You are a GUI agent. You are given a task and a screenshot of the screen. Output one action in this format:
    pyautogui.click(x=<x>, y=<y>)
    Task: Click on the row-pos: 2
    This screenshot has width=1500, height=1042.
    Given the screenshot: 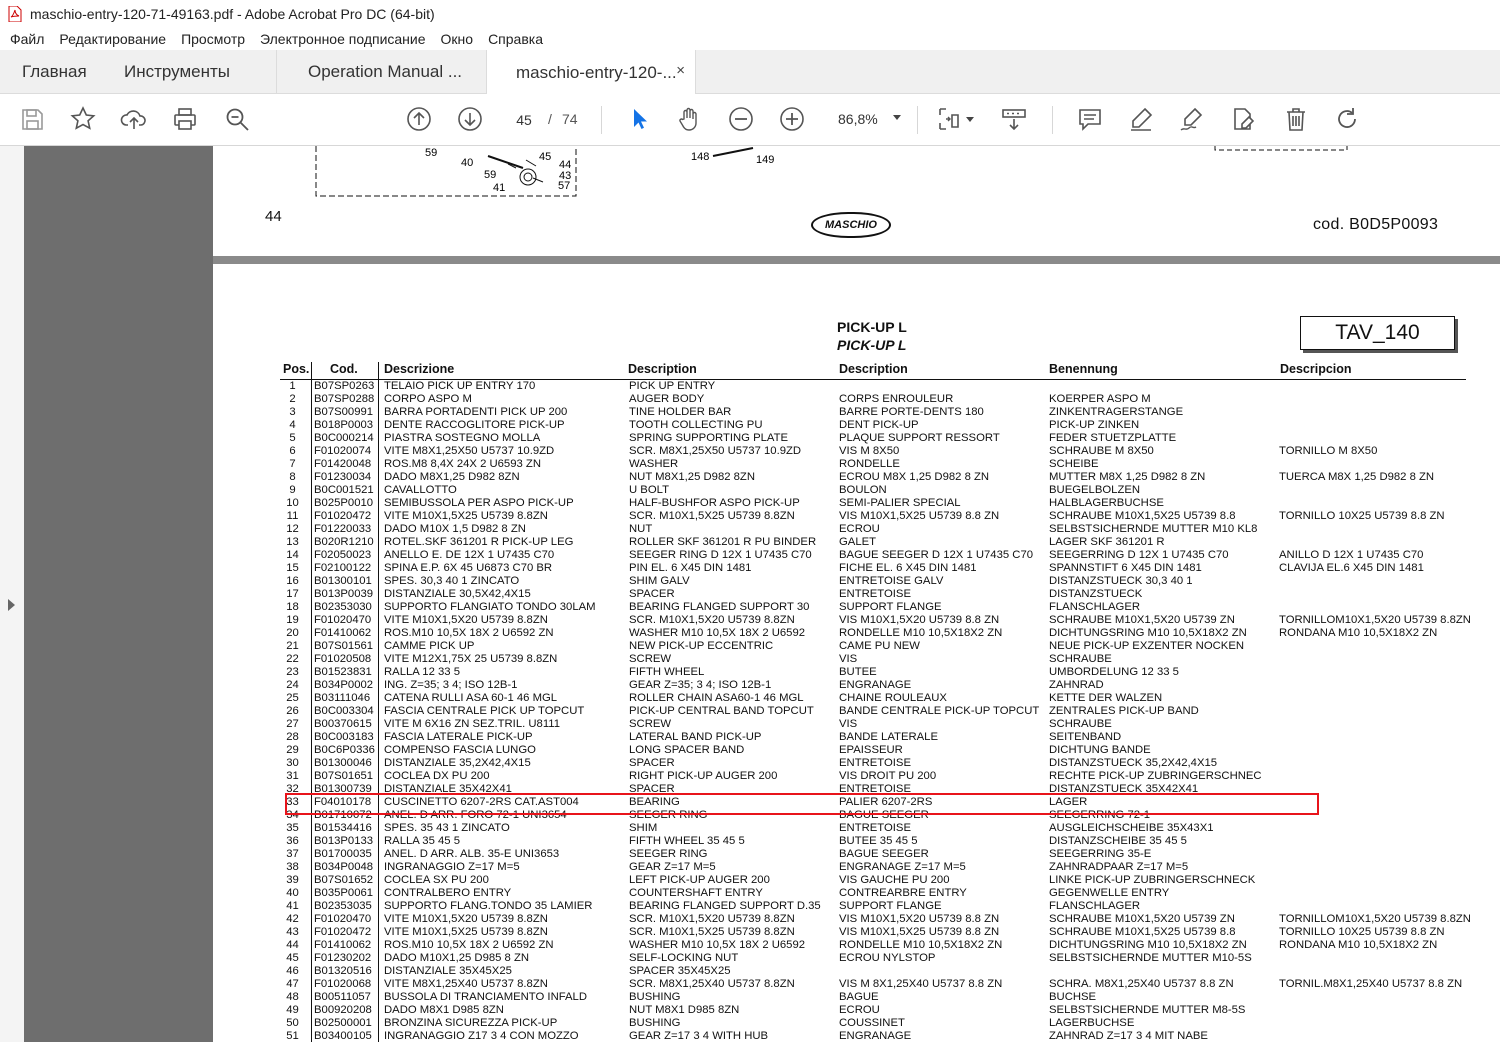 What is the action you would take?
    pyautogui.click(x=292, y=399)
    